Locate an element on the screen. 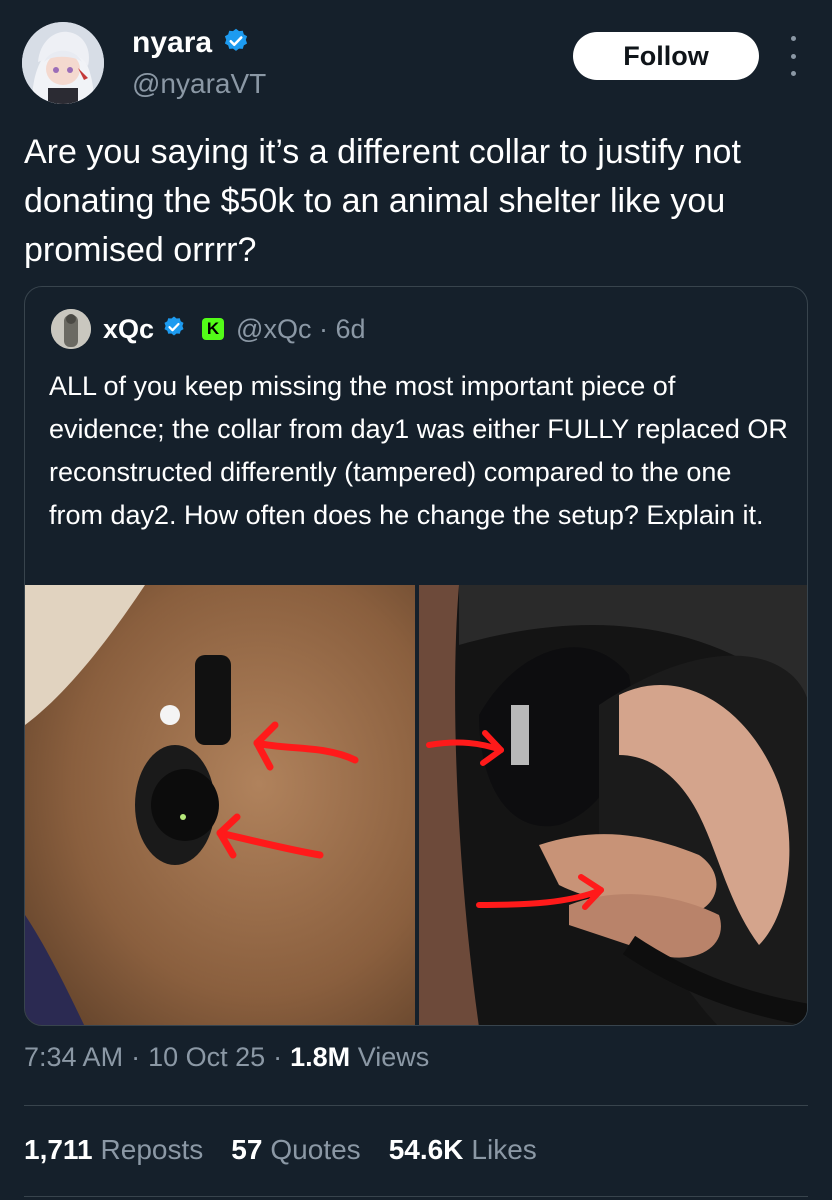 This screenshot has width=832, height=1200. reposts-count: 1,711 is located at coordinates (58, 1149).